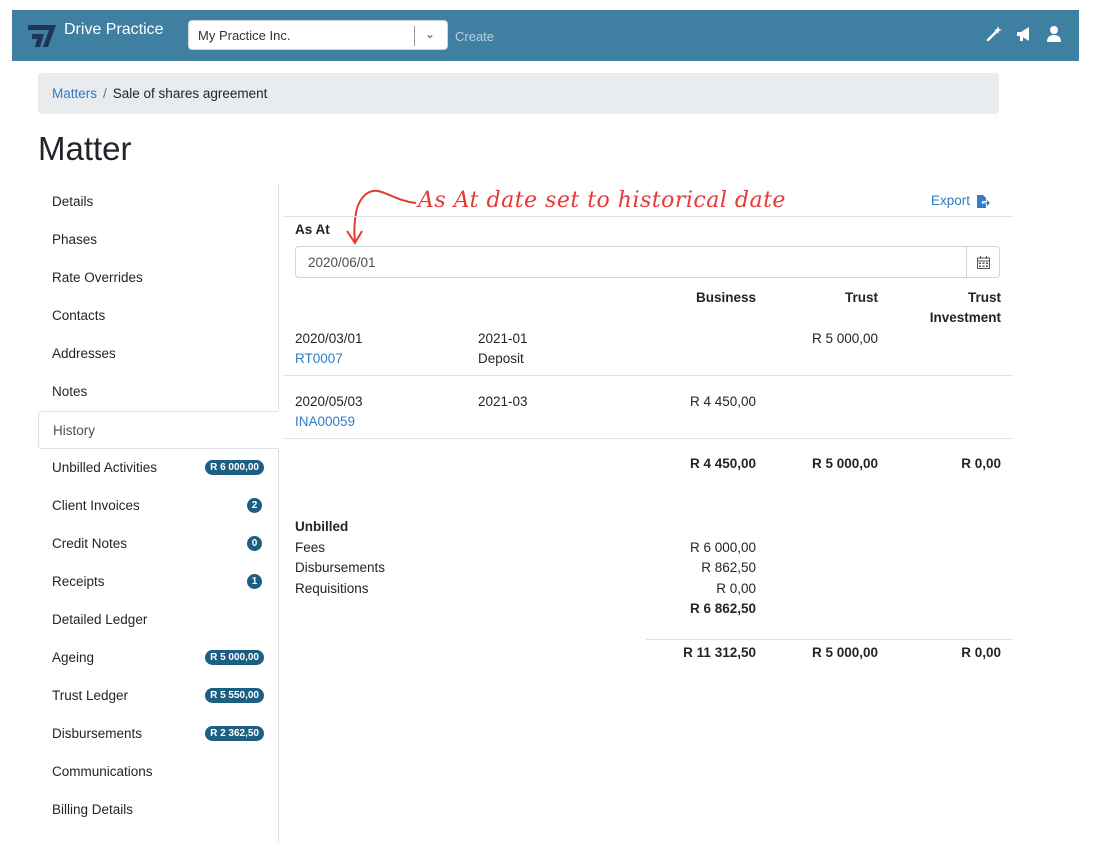 Image resolution: width=1099 pixels, height=843 pixels. What do you see at coordinates (994, 34) in the screenshot?
I see `magic-wand-icon` at bounding box center [994, 34].